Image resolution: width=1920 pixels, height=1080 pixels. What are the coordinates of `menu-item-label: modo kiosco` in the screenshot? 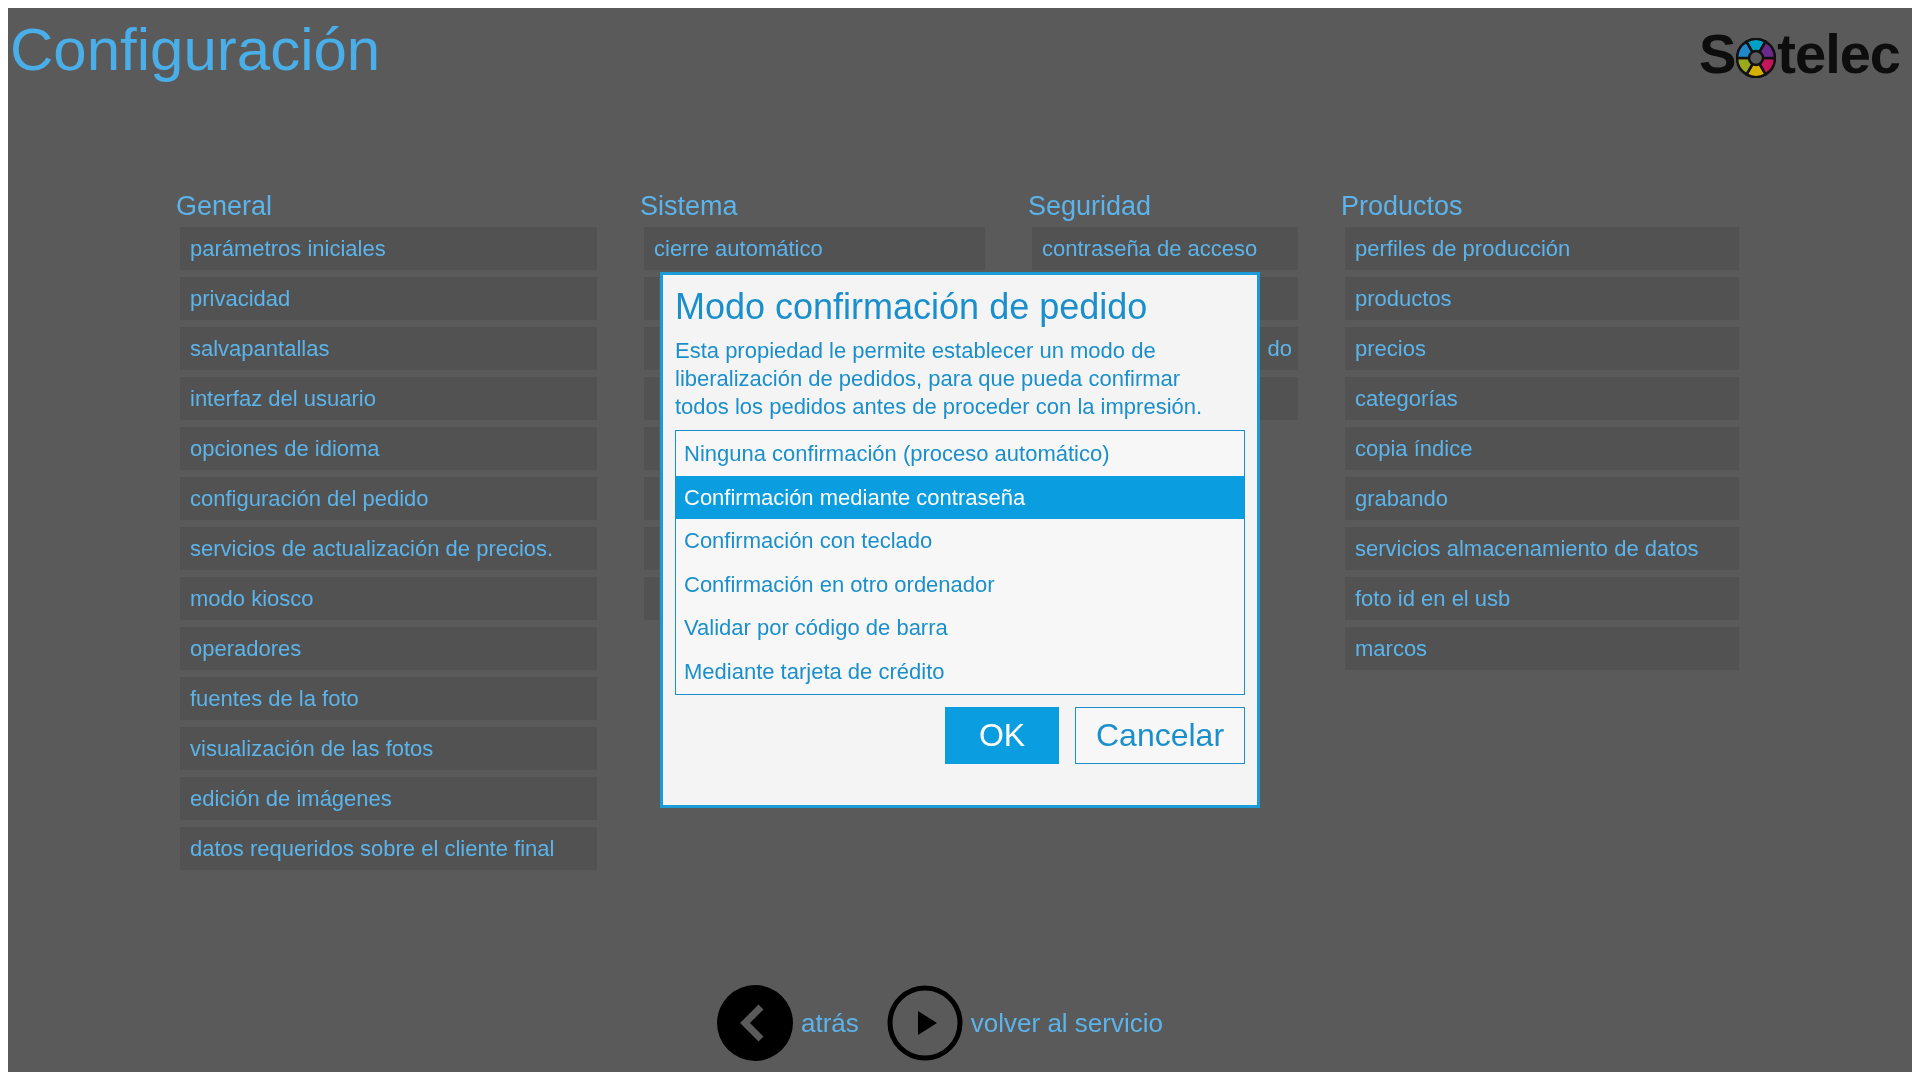 It's located at (252, 598).